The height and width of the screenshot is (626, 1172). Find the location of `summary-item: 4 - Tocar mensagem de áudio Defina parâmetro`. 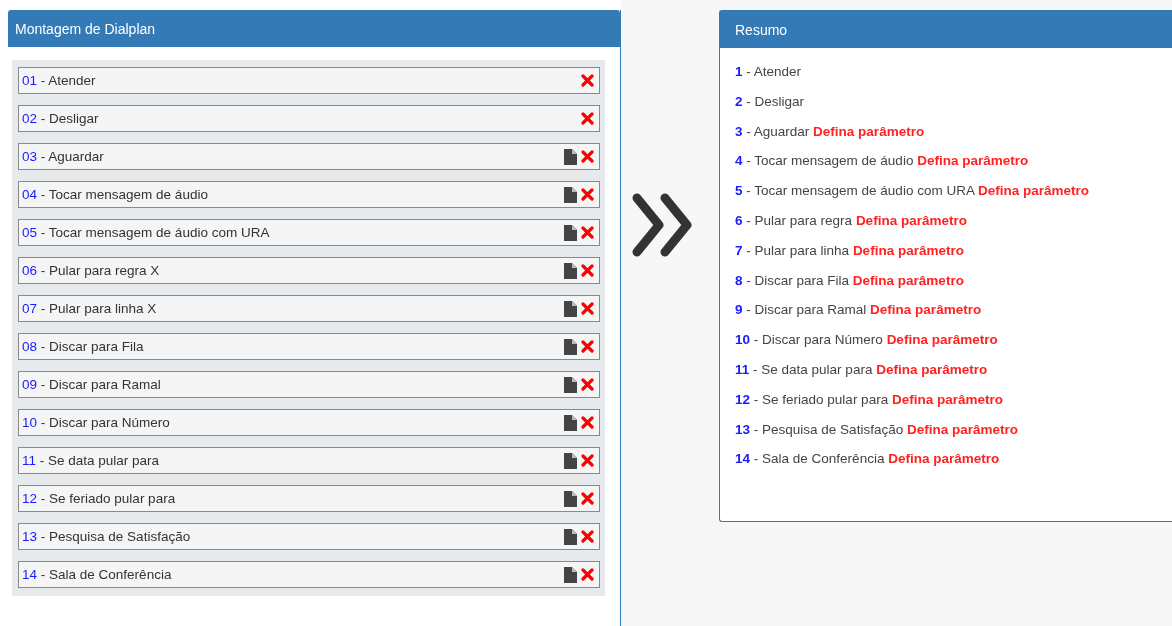

summary-item: 4 - Tocar mensagem de áudio Defina parâmetro is located at coordinates (882, 161).